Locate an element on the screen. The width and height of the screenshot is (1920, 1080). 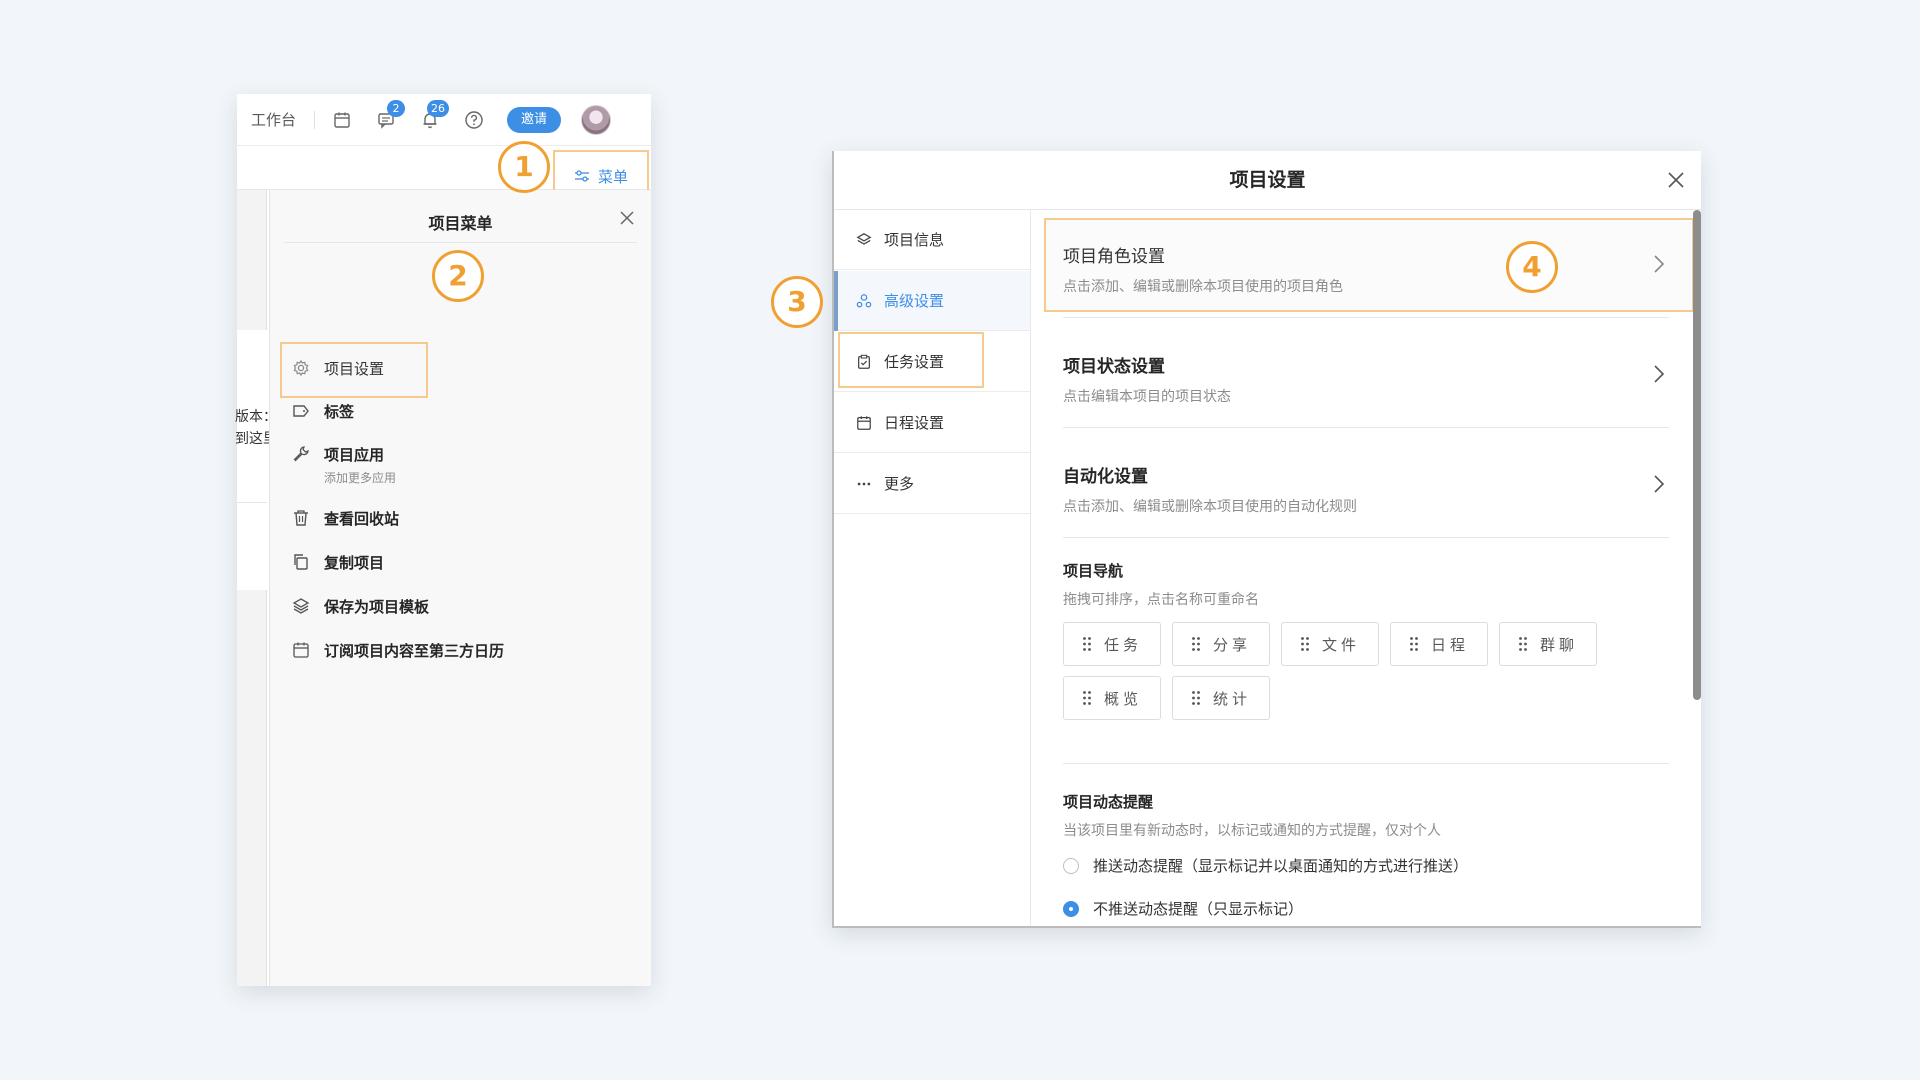
step-marker-4: 4 is located at coordinates (1532, 267).